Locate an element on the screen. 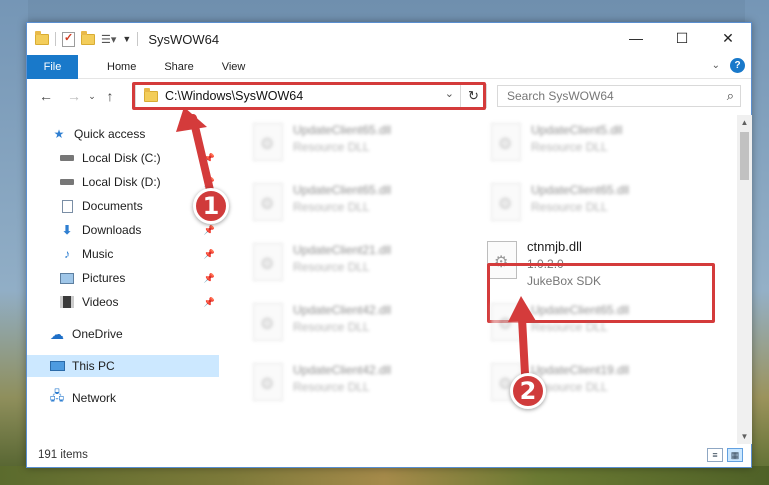 The image size is (769, 485). file-name: UpdateClient42.dll is located at coordinates (342, 370).